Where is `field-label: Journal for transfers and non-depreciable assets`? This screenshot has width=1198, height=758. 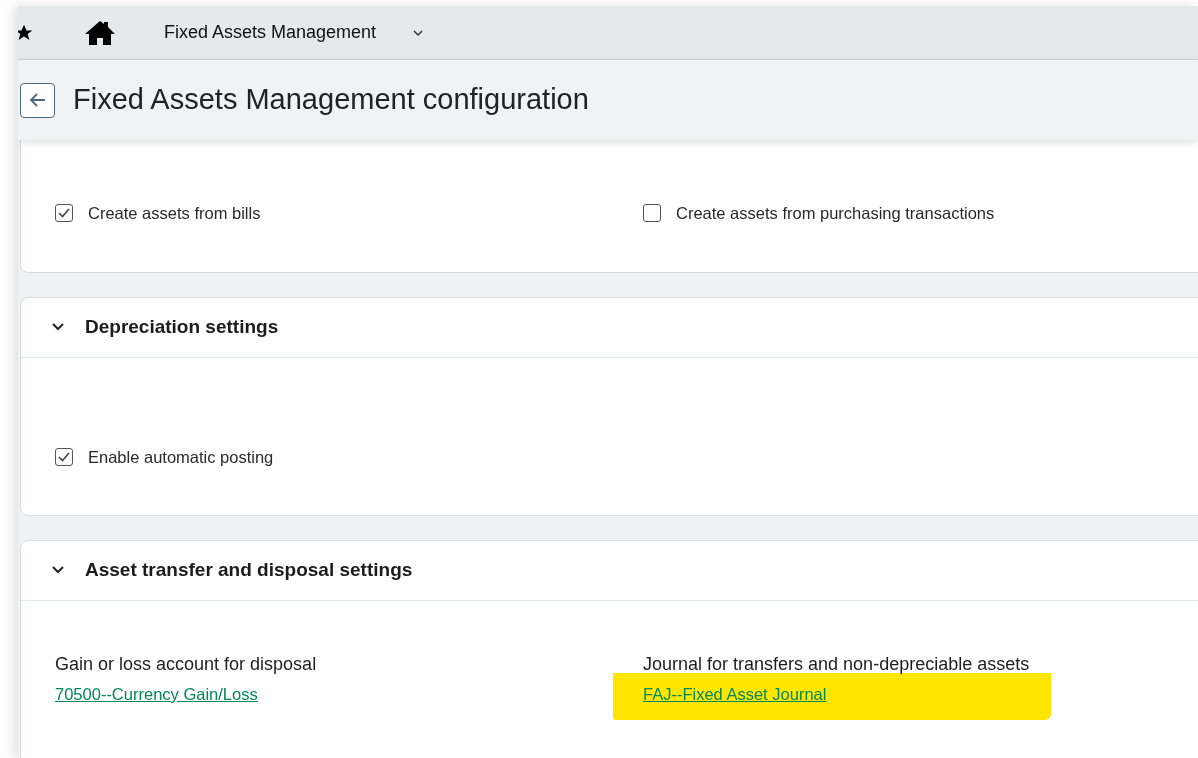
field-label: Journal for transfers and non-depreciable assets is located at coordinates (836, 664).